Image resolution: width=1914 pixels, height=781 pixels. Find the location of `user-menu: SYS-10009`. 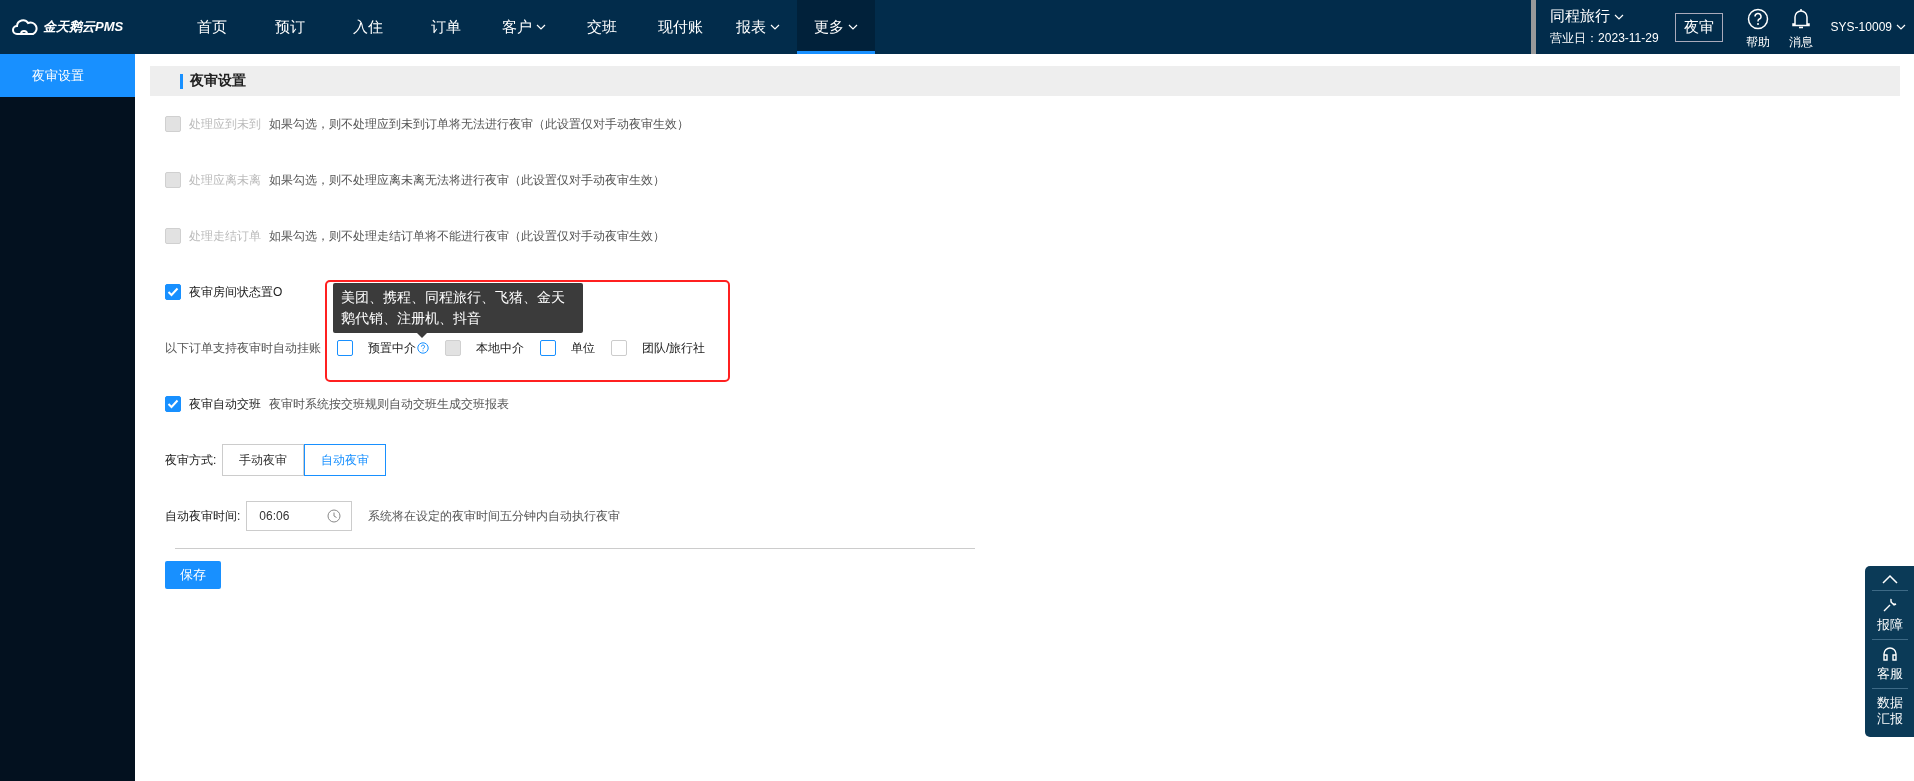

user-menu: SYS-10009 is located at coordinates (1868, 27).